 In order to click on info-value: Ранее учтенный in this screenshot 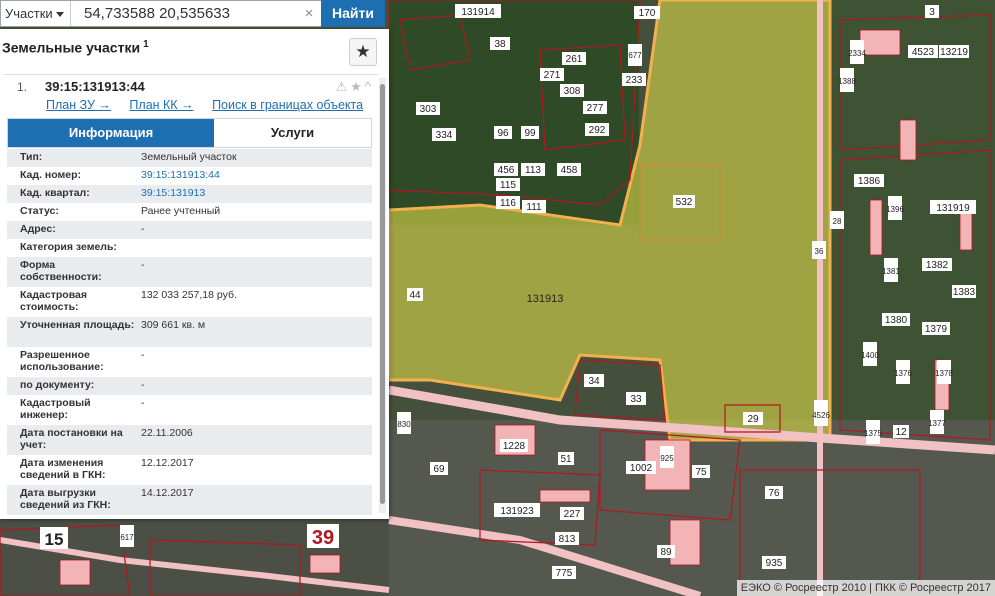, I will do `click(181, 211)`.